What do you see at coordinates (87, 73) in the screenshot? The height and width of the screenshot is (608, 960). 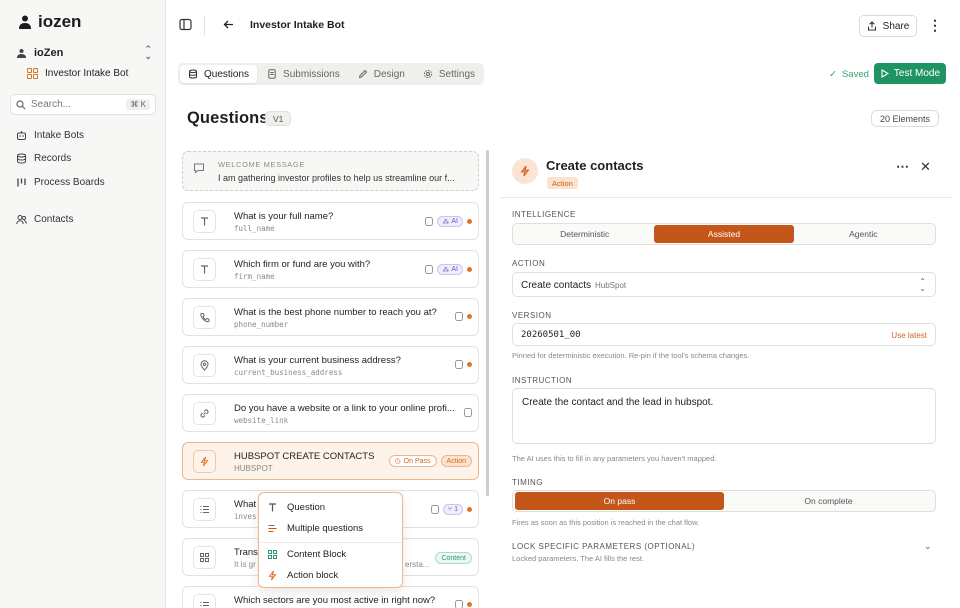 I see `active-bot-label: Investor Intake Bot` at bounding box center [87, 73].